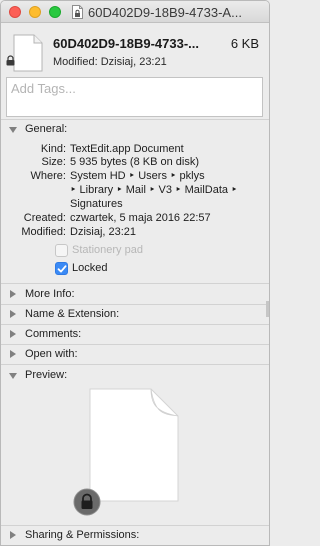 The width and height of the screenshot is (320, 546). What do you see at coordinates (267, 309) in the screenshot?
I see `scrollbar` at bounding box center [267, 309].